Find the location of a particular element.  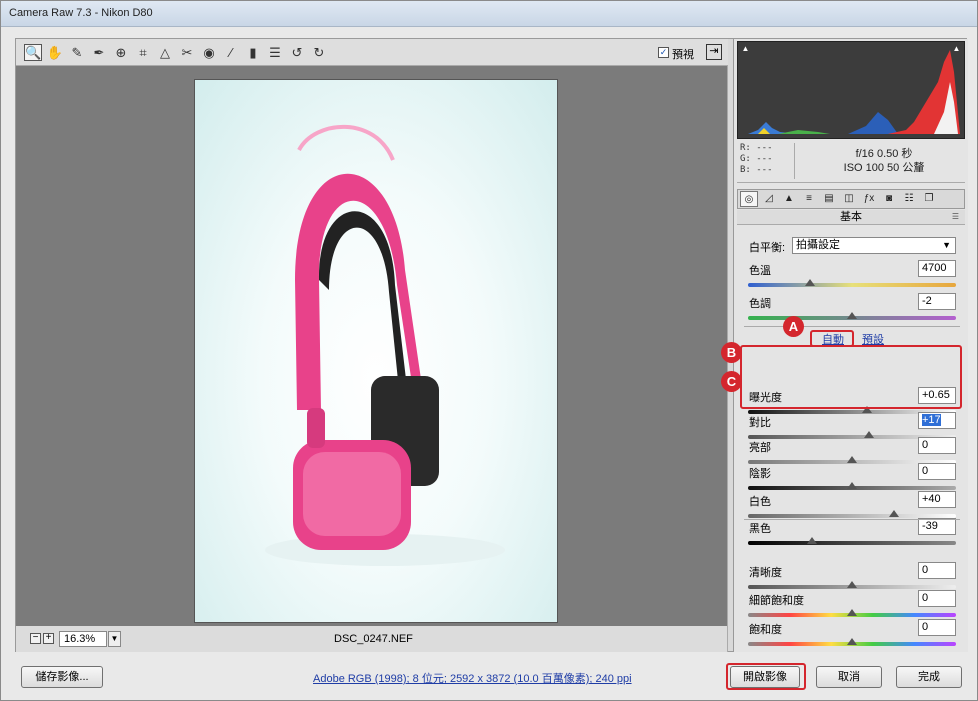

vibrance-label: 細節飽和度 is located at coordinates (776, 601).